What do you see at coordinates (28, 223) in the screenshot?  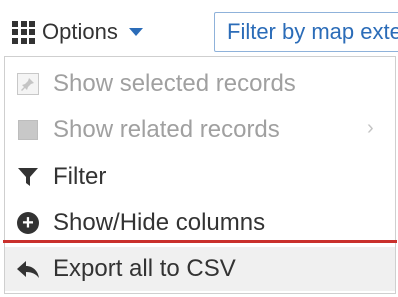 I see `plus-circle-icon: +` at bounding box center [28, 223].